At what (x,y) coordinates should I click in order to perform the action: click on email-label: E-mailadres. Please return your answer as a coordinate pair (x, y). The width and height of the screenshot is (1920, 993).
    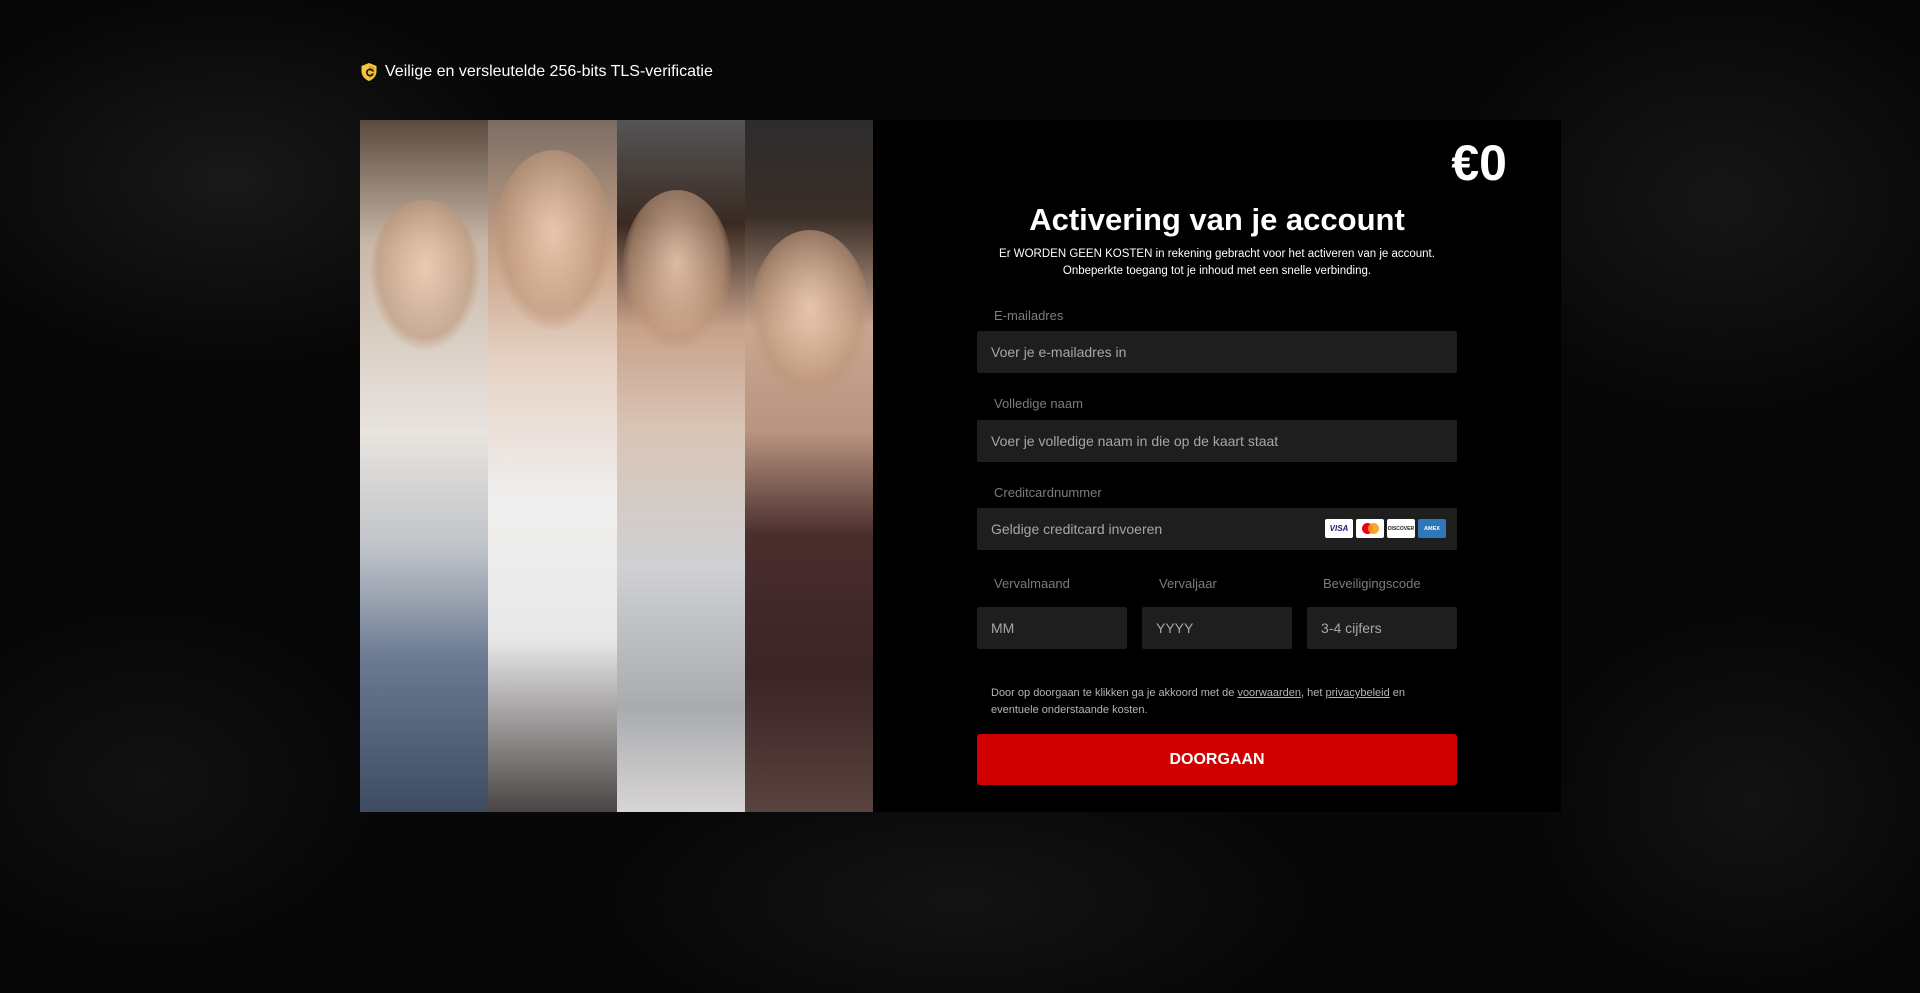
    Looking at the image, I should click on (1029, 315).